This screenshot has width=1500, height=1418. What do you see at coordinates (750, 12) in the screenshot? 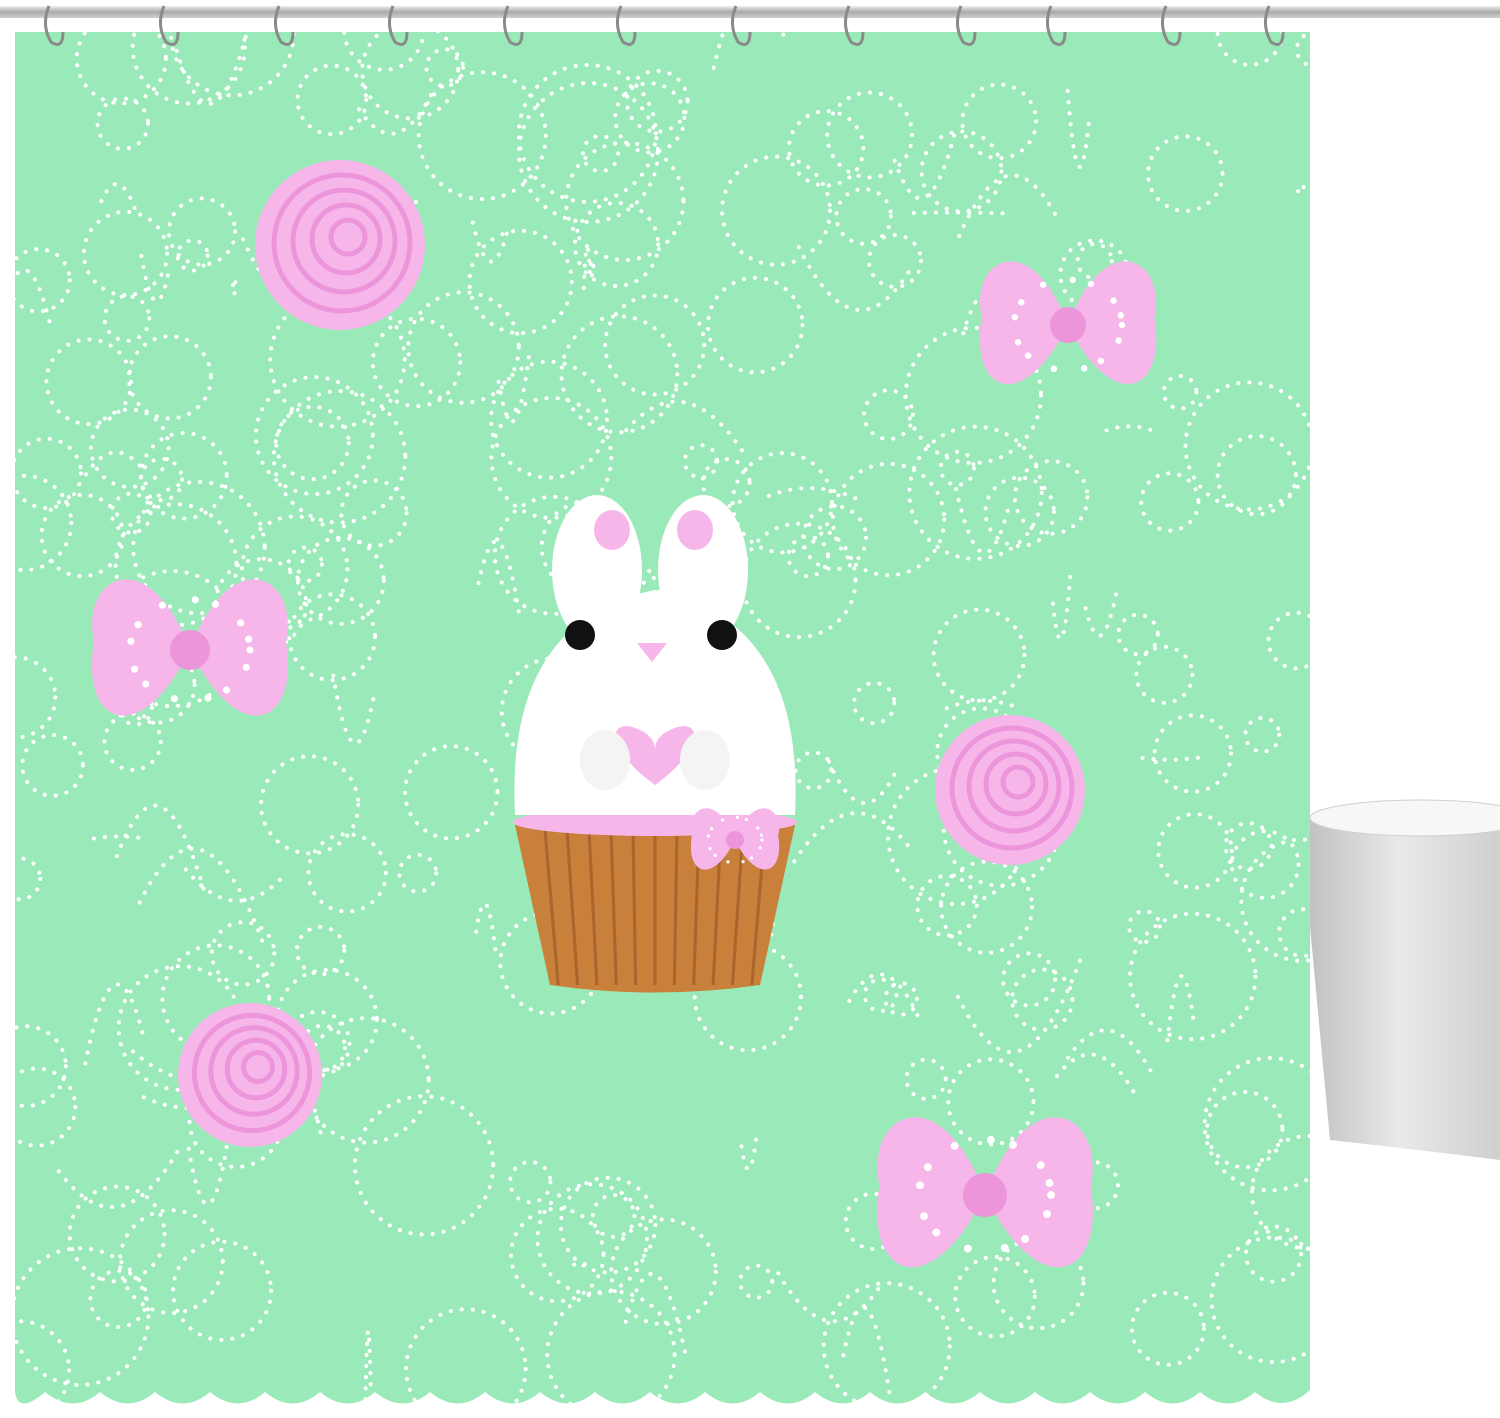
I see `curtain-rod` at bounding box center [750, 12].